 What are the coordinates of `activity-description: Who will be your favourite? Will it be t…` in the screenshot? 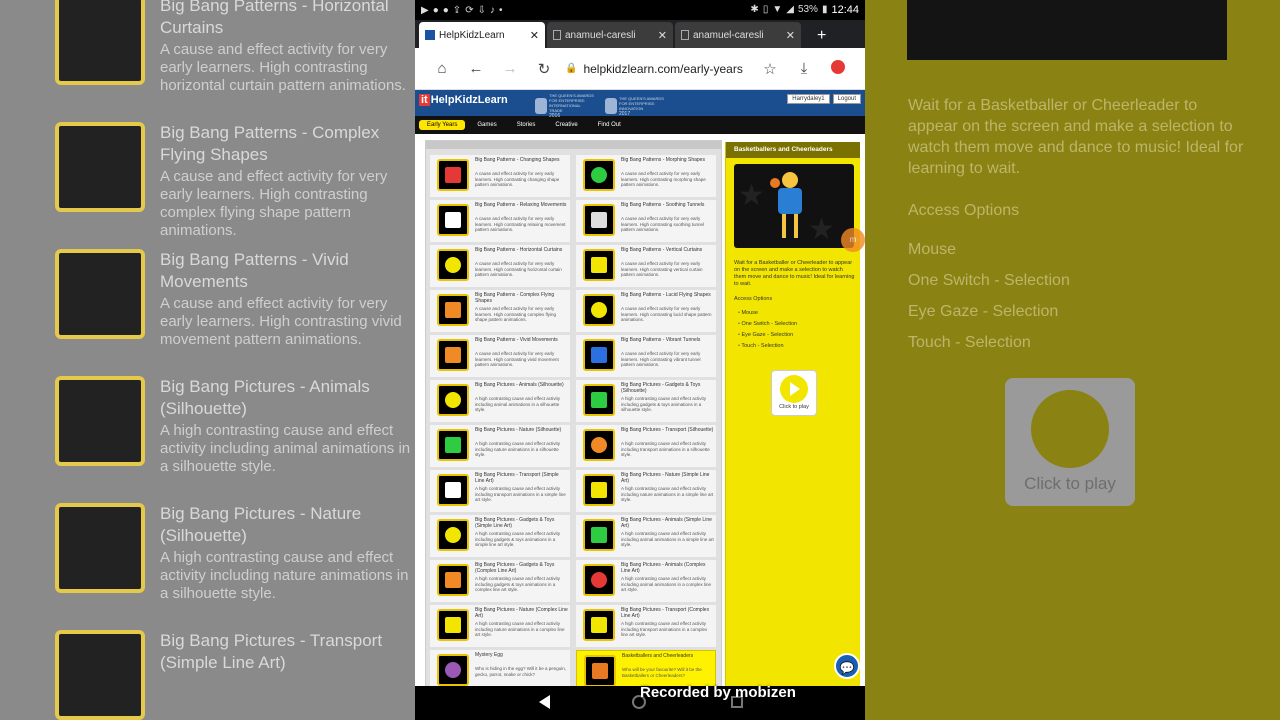 It's located at (662, 672).